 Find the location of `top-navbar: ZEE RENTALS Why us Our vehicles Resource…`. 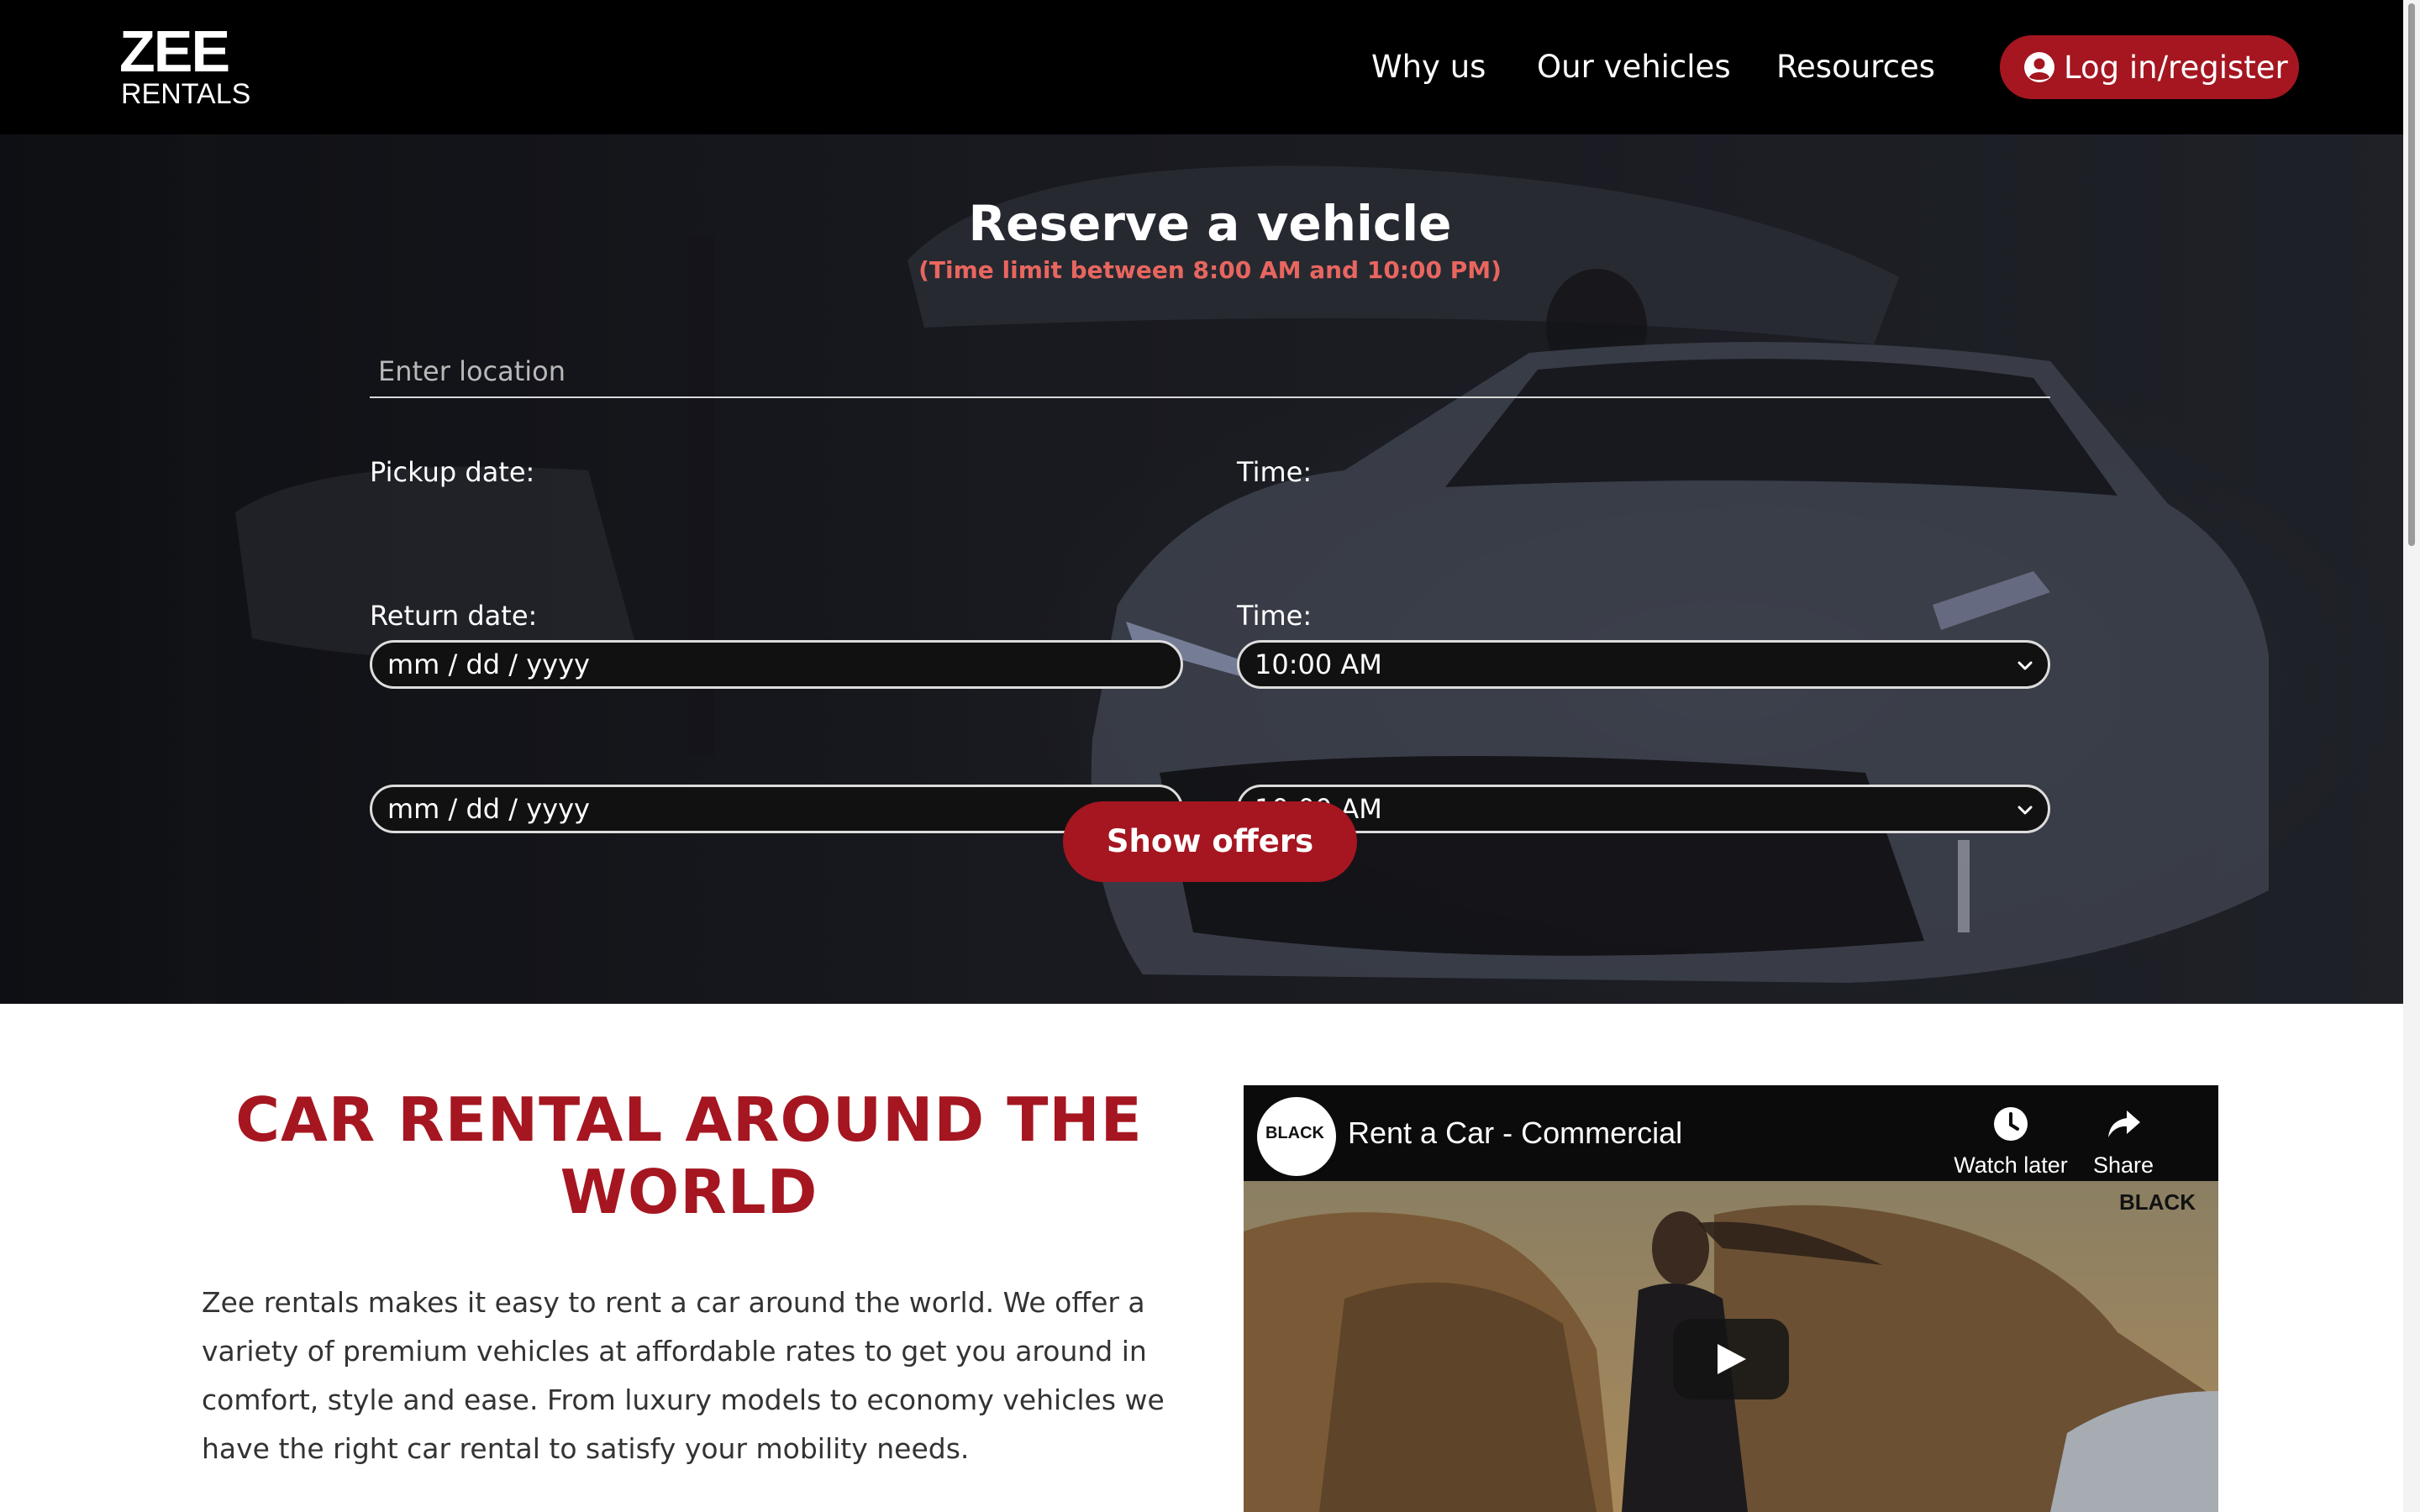

top-navbar: ZEE RENTALS Why us Our vehicles Resource… is located at coordinates (1210, 67).